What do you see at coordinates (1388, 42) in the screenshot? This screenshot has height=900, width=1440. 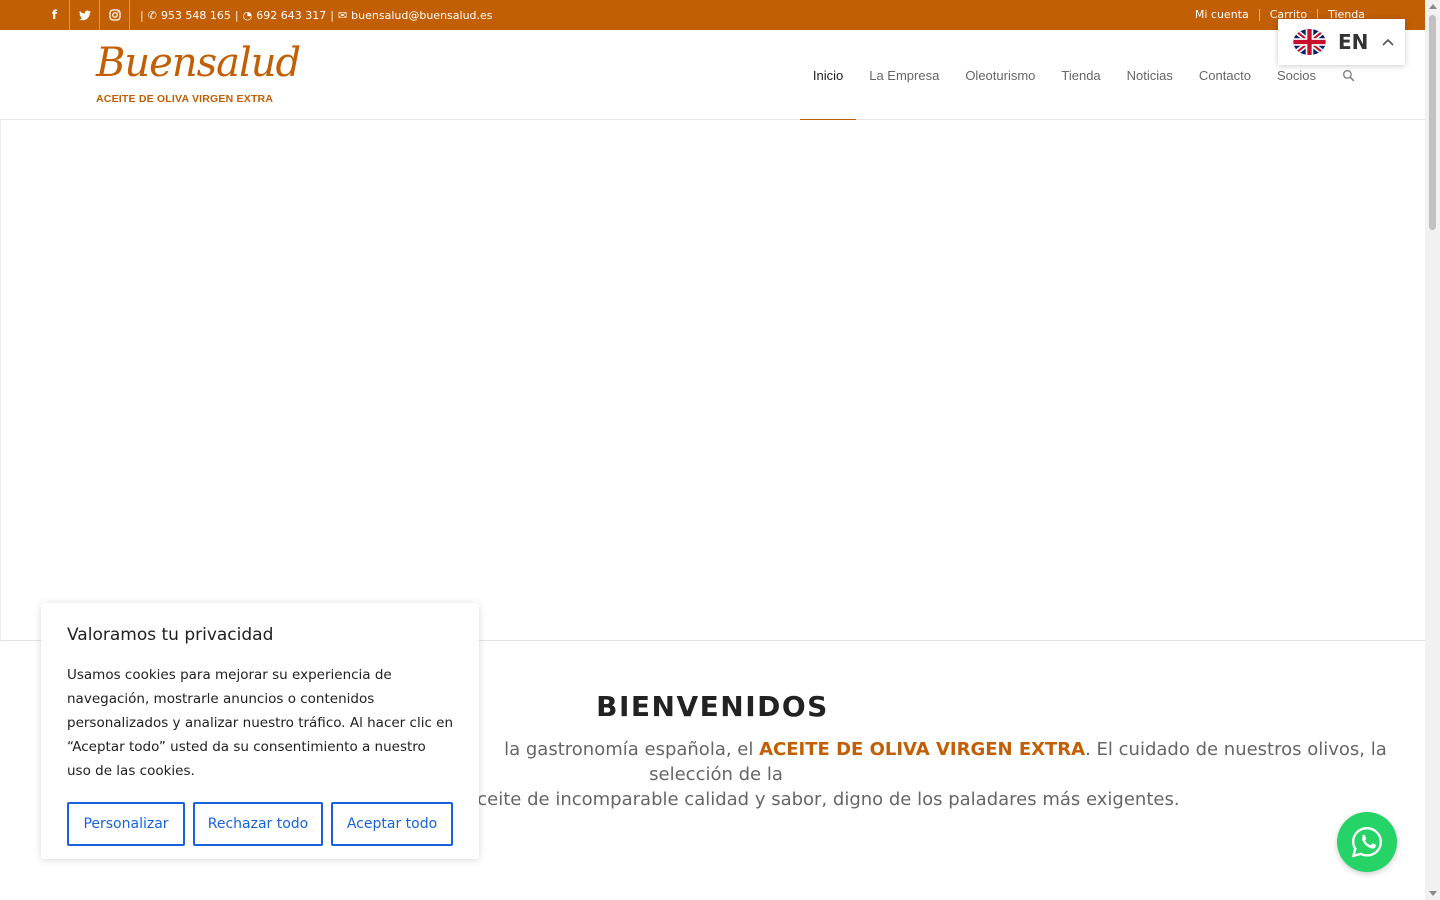 I see `chevron-up-icon` at bounding box center [1388, 42].